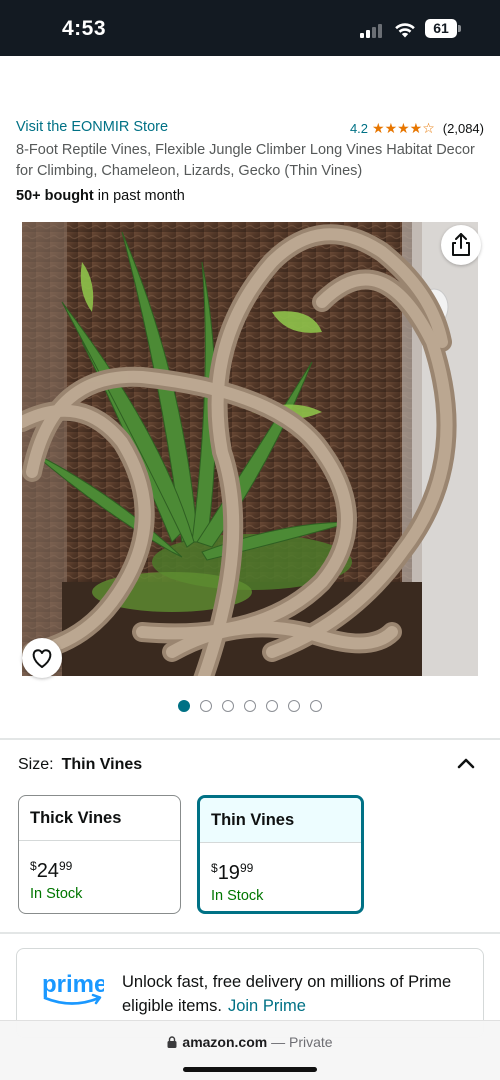 The height and width of the screenshot is (1080, 500). What do you see at coordinates (99, 854) in the screenshot?
I see `size-option-thick-vines: Thick Vines $2499 In Stock` at bounding box center [99, 854].